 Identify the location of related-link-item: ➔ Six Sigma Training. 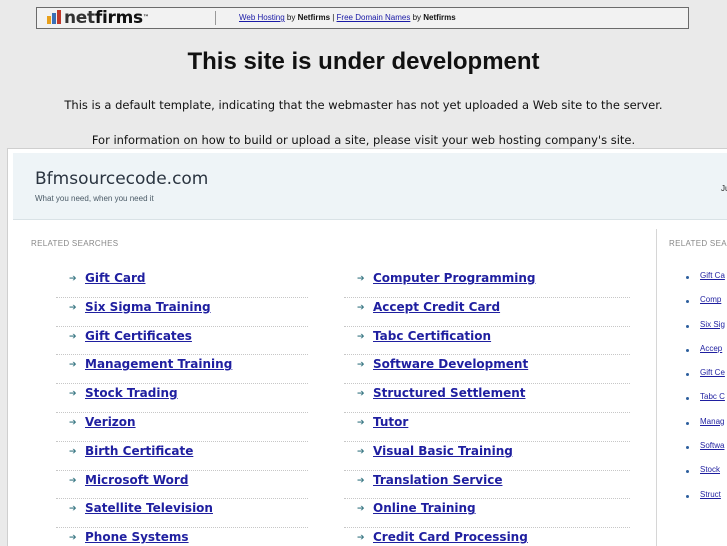
(182, 312).